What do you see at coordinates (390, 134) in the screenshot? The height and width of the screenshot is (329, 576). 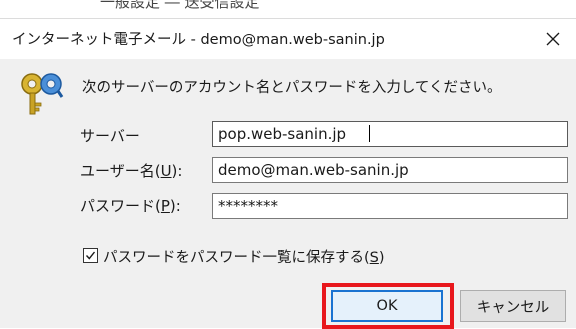 I see `server-field` at bounding box center [390, 134].